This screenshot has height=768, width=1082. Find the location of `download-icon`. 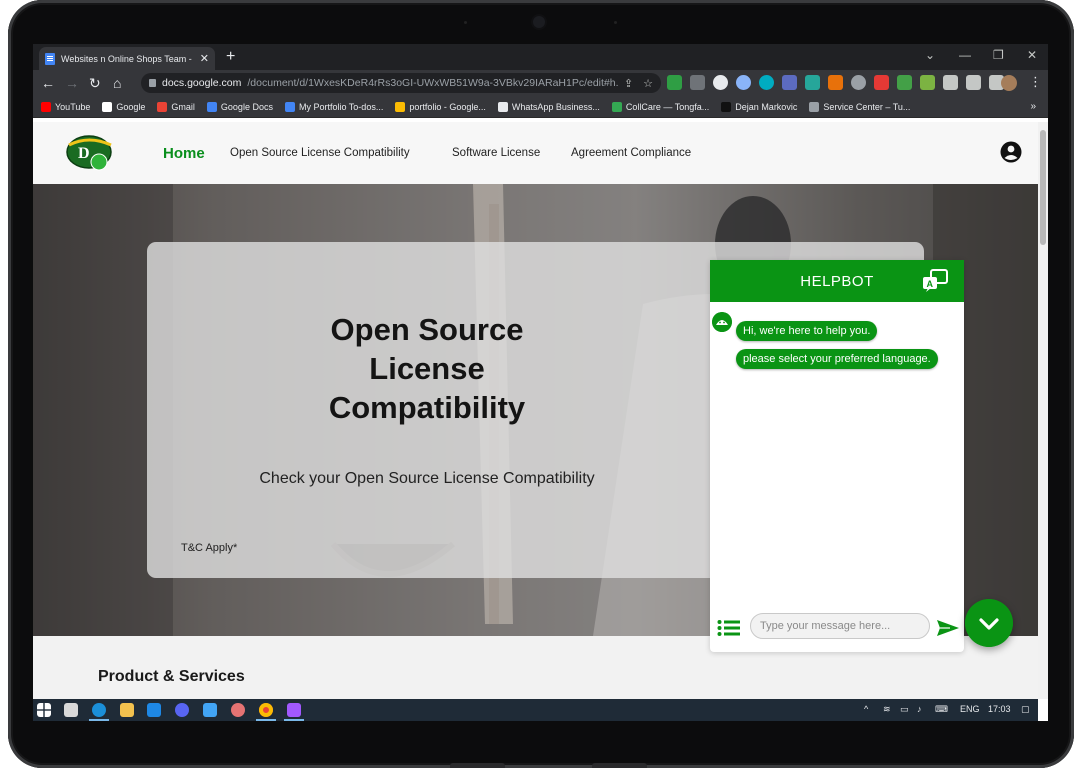

download-icon is located at coordinates (973, 82).